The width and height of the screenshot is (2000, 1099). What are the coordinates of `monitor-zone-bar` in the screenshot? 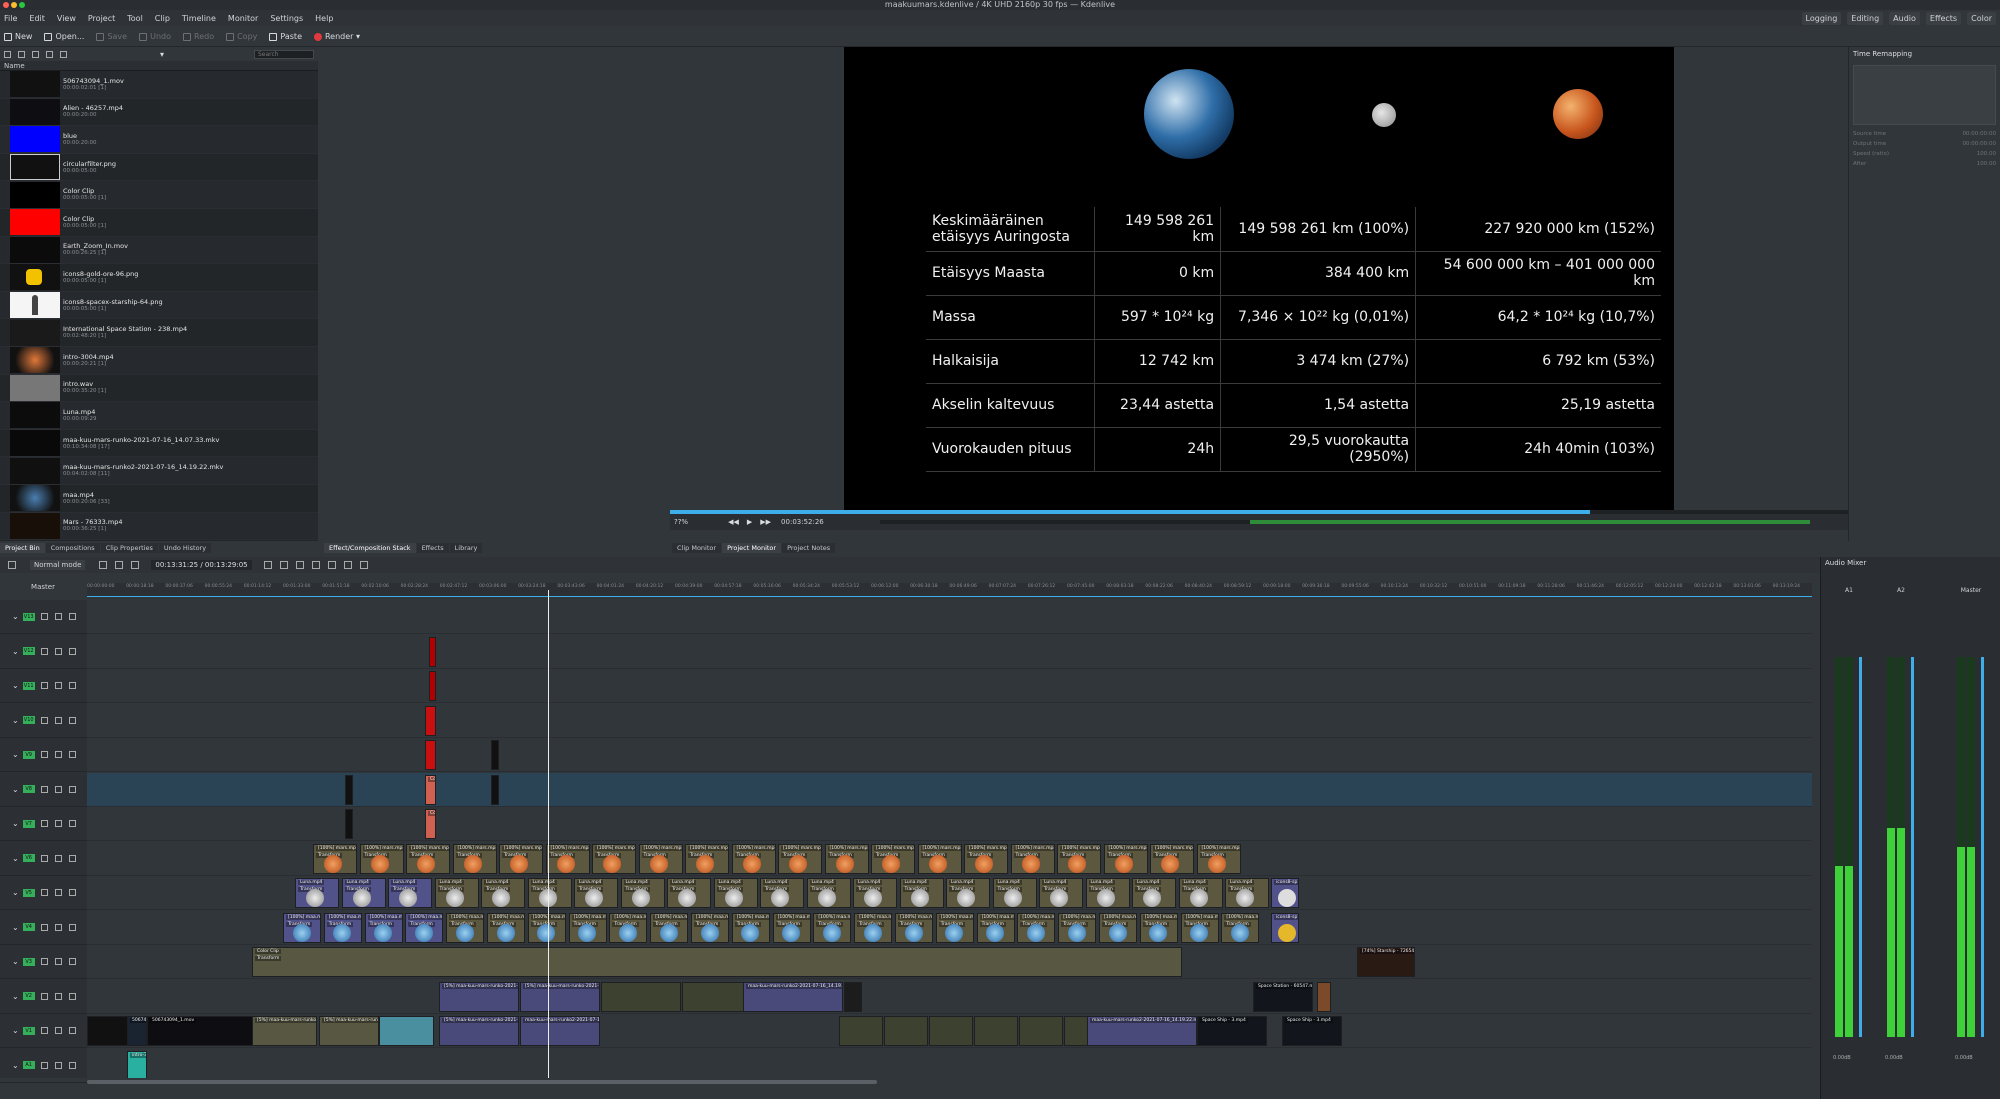 It's located at (1345, 522).